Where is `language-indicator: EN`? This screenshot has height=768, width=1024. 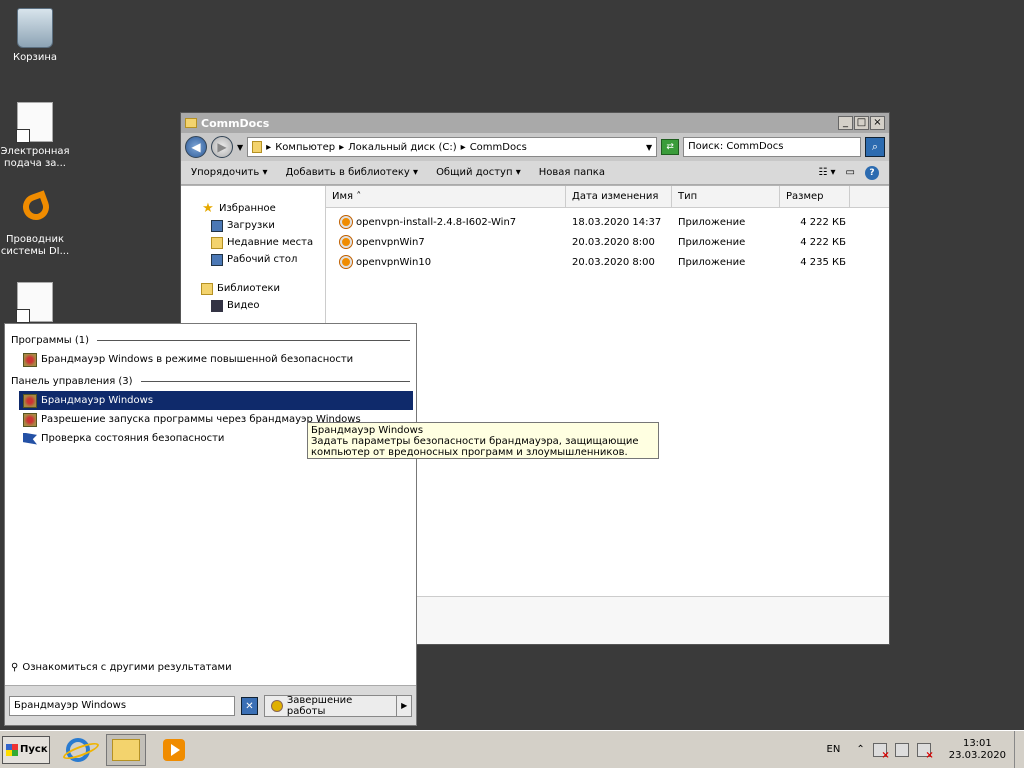
language-indicator: EN is located at coordinates (834, 749).